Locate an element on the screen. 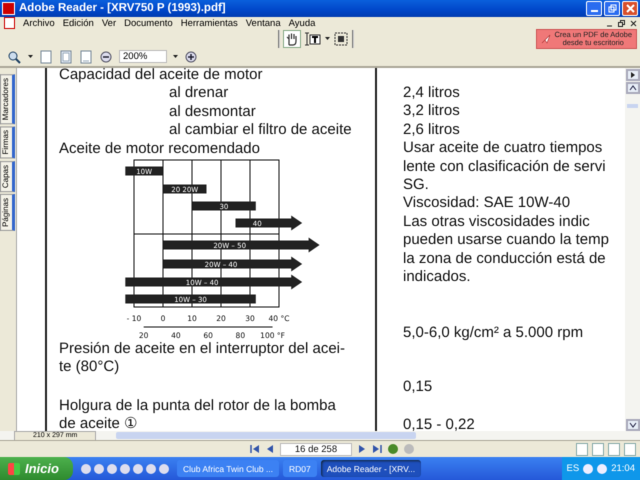 The image size is (640, 480). menu-item: Documento is located at coordinates (148, 23).